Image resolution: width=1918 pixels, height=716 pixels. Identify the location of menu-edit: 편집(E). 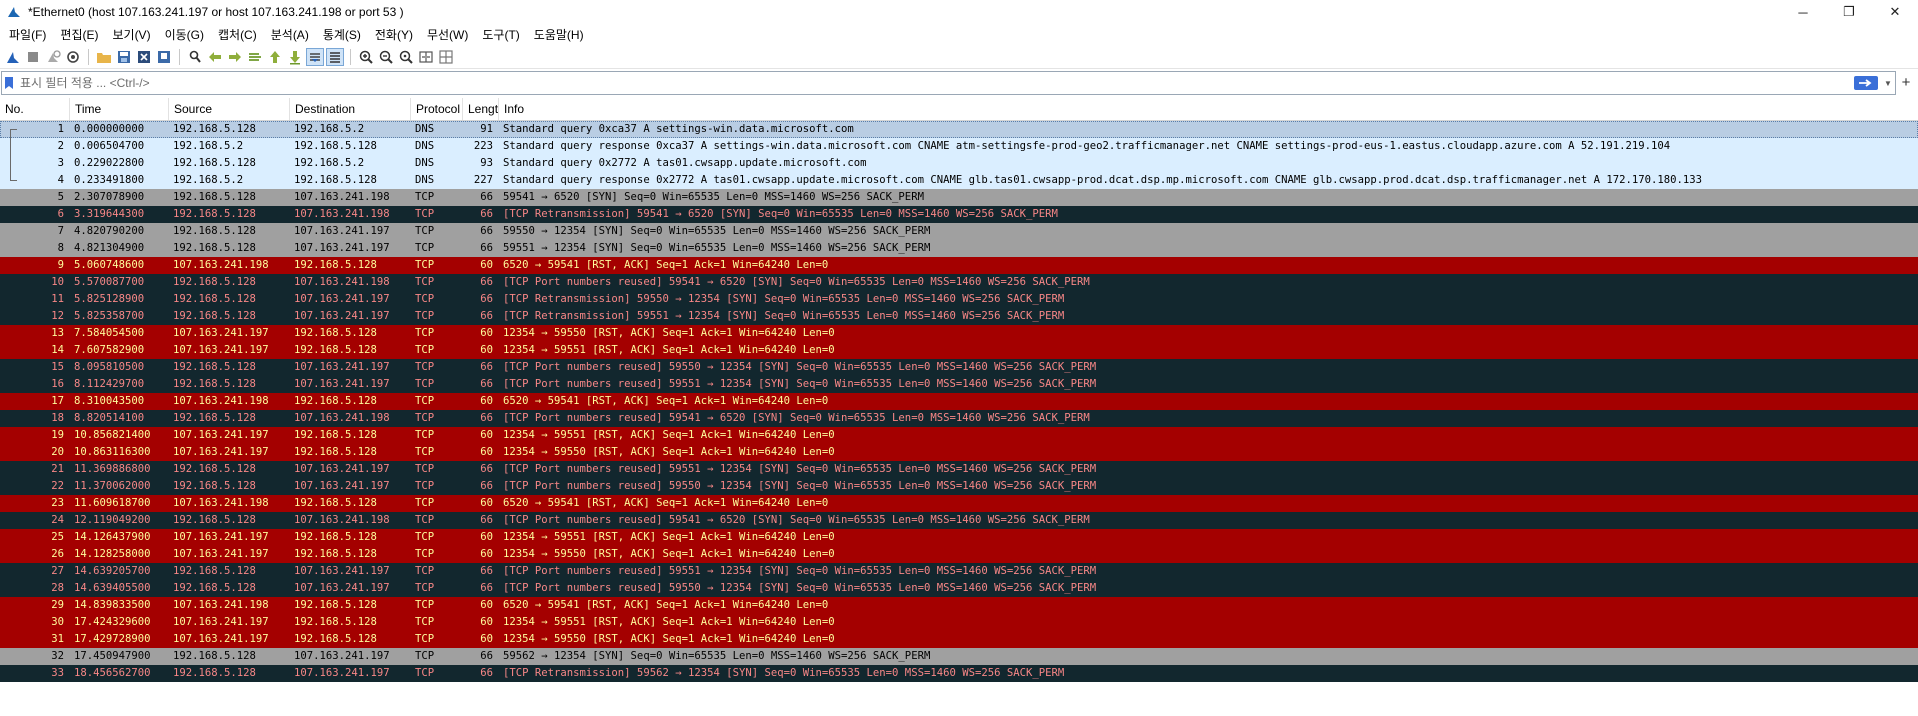
(79, 35).